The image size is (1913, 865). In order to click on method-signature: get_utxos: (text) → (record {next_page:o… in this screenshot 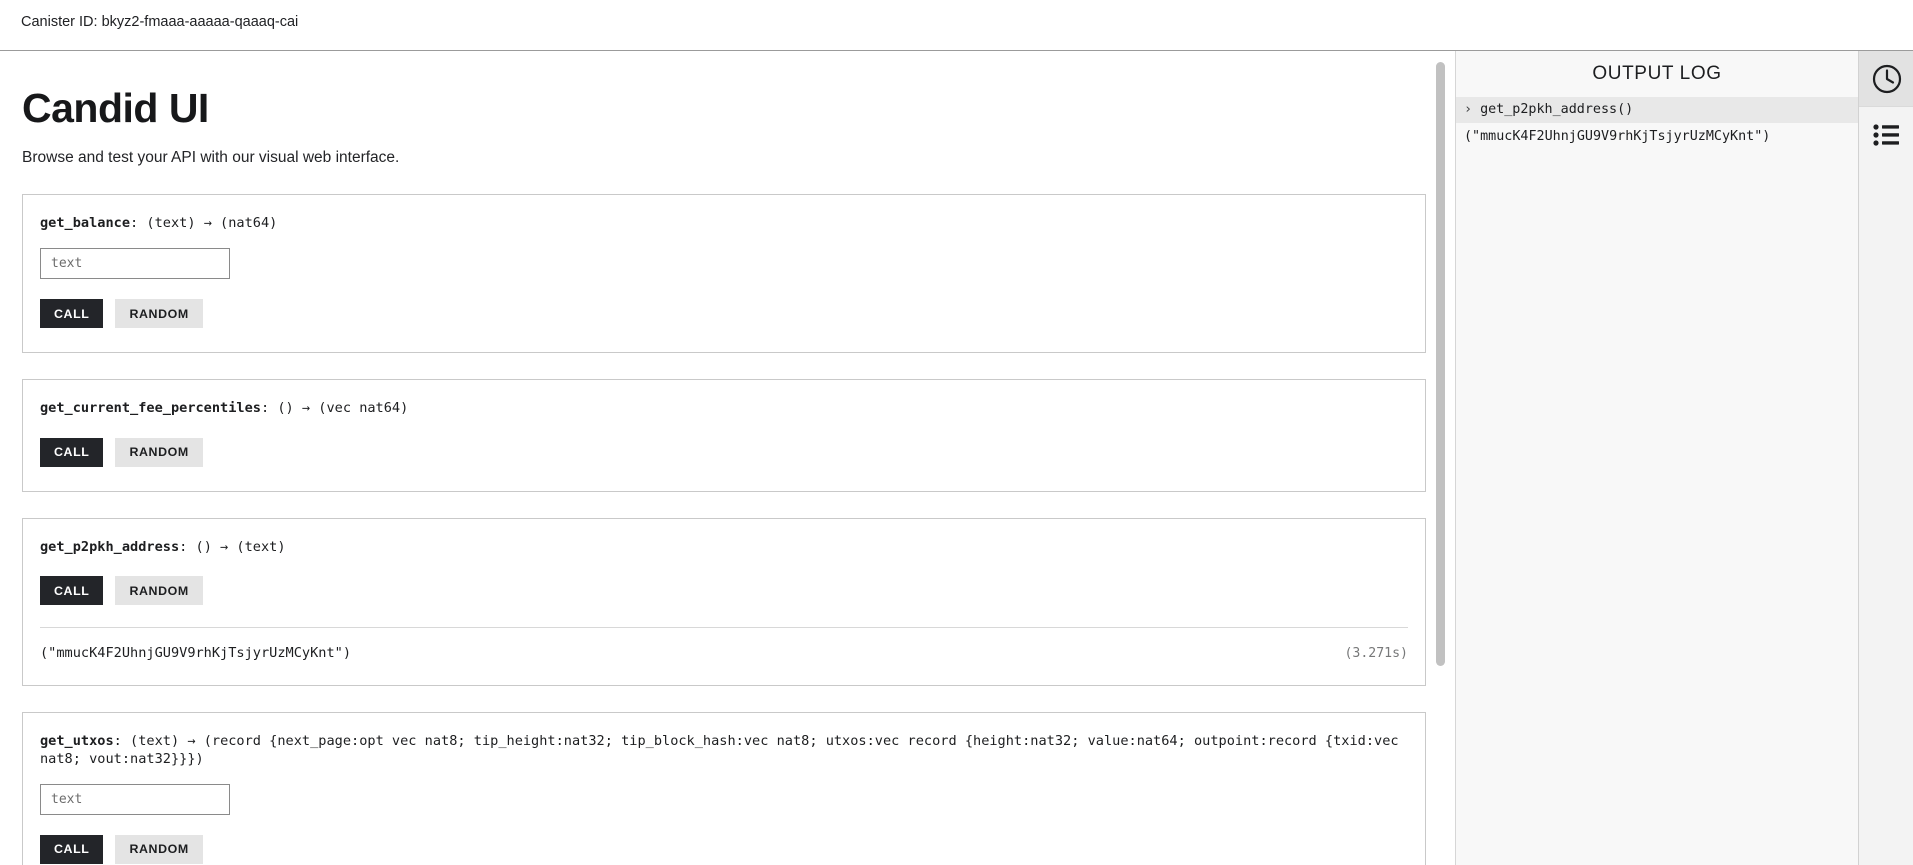, I will do `click(724, 750)`.